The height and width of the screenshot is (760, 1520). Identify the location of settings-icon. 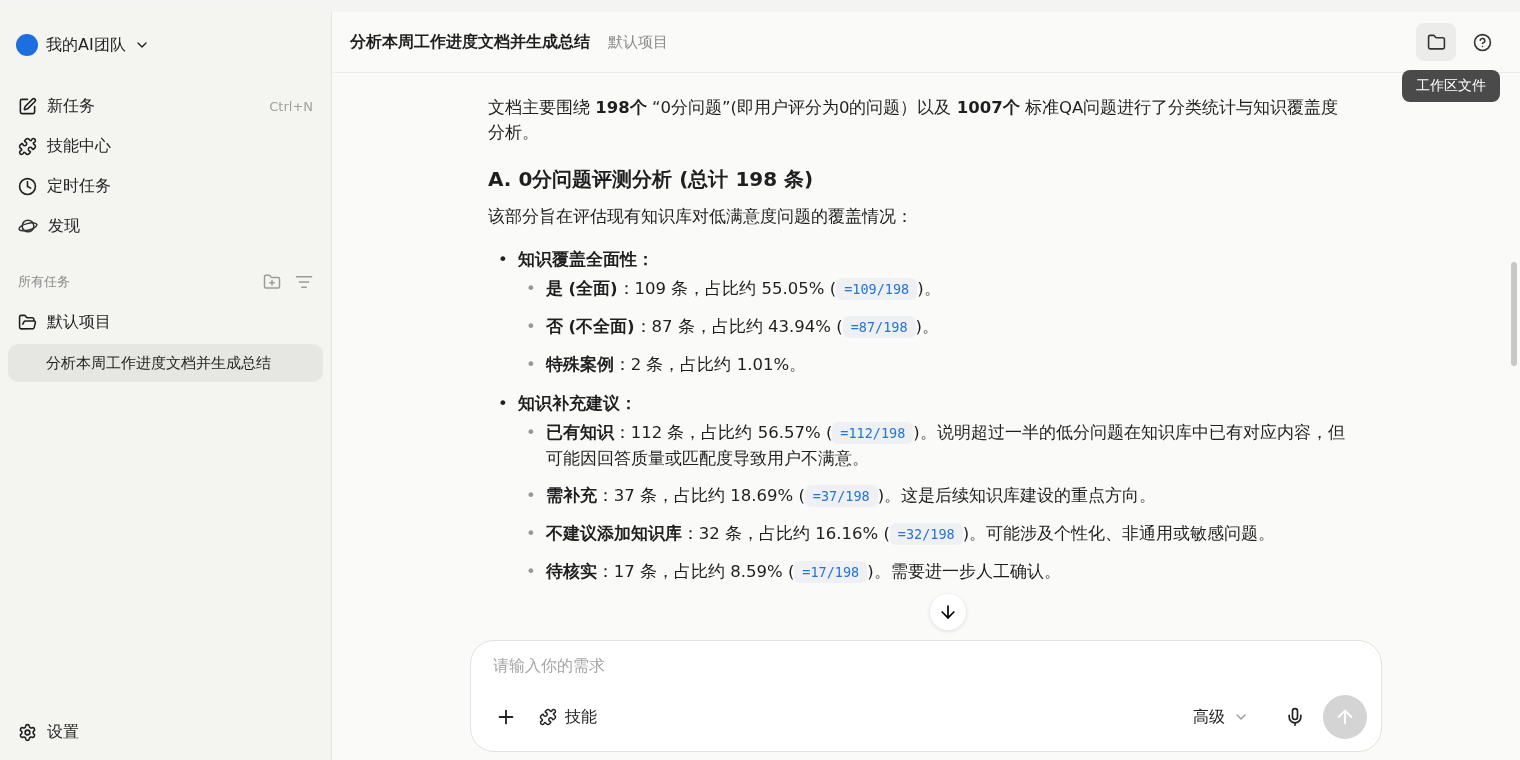
(27, 732).